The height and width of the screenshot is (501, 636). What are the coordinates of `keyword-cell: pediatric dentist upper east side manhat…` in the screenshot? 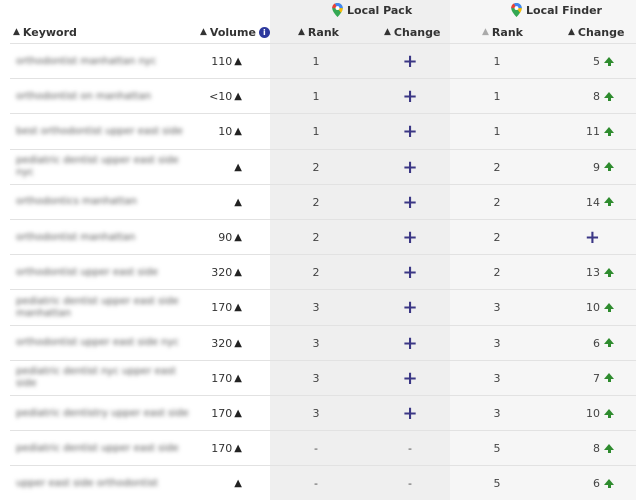 It's located at (97, 307).